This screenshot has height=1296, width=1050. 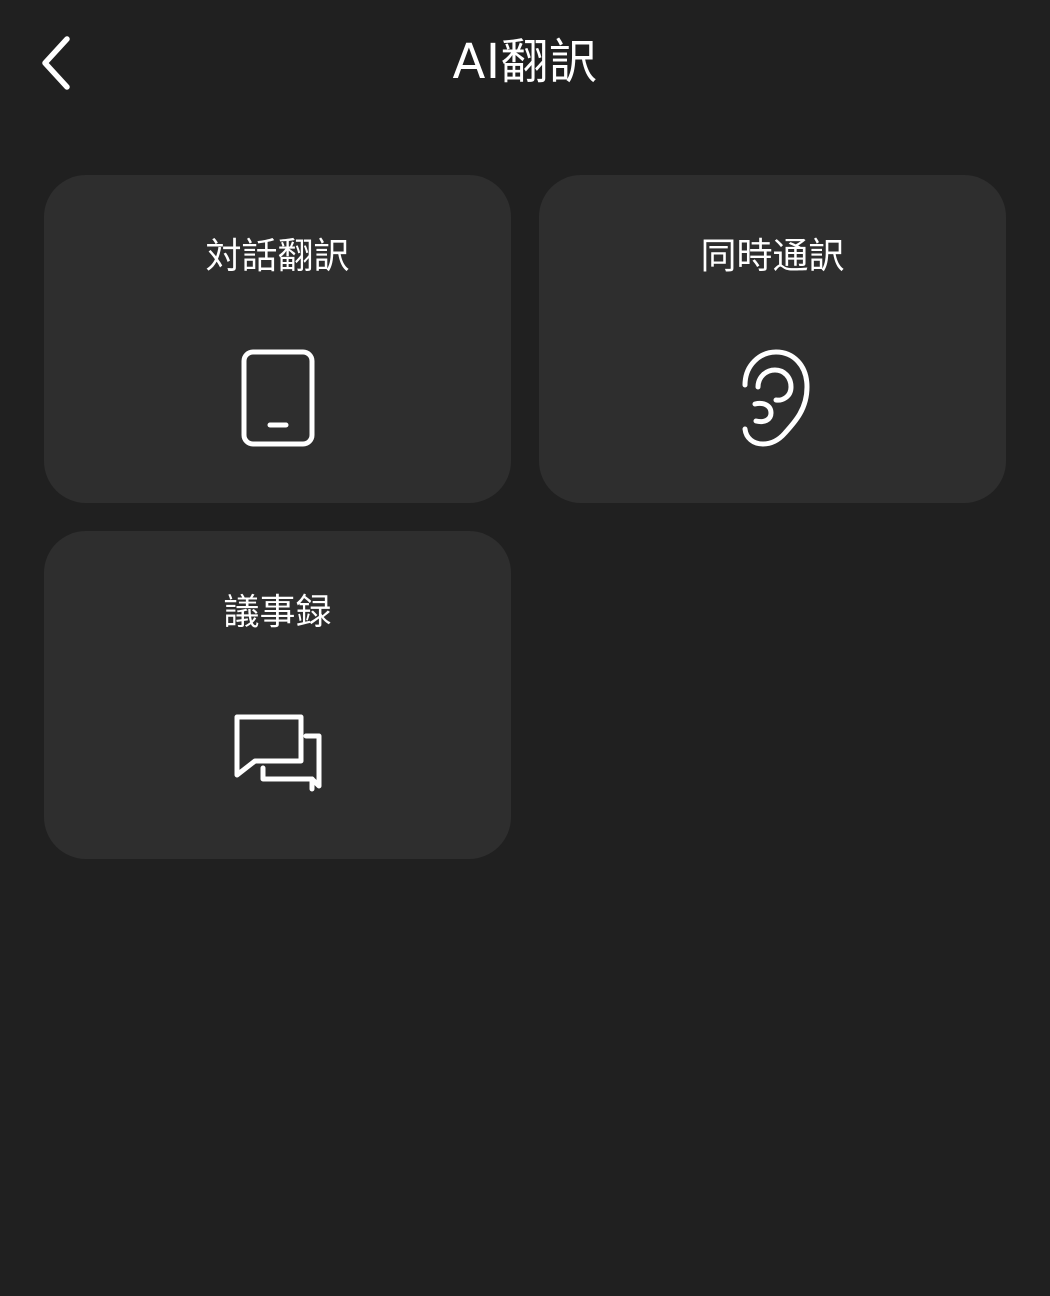 What do you see at coordinates (278, 398) in the screenshot?
I see `phone-icon` at bounding box center [278, 398].